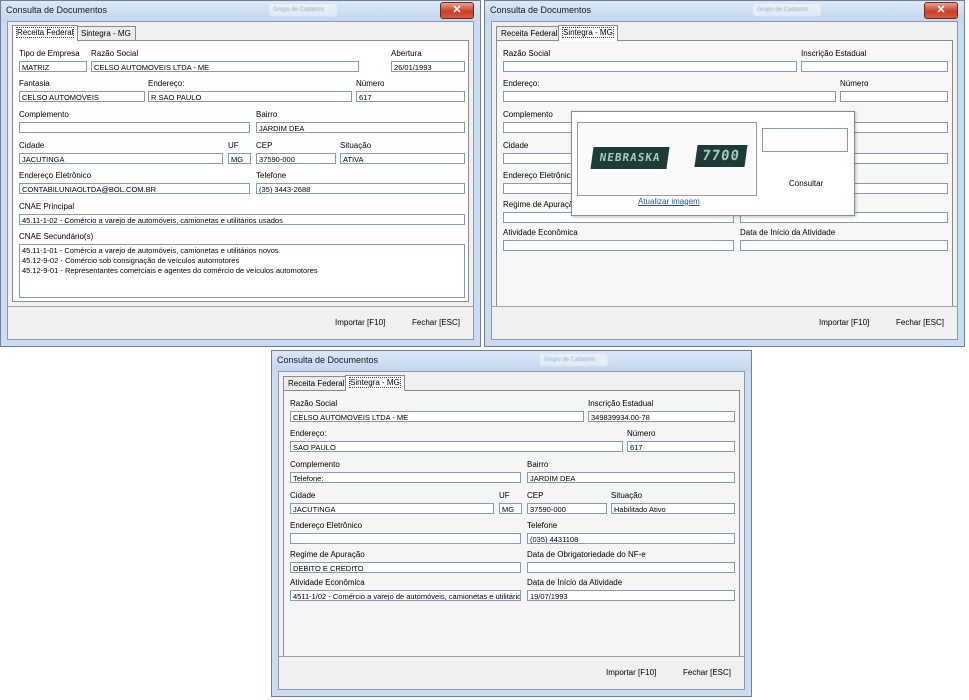 Image resolution: width=969 pixels, height=700 pixels. Describe the element at coordinates (586, 554) in the screenshot. I see `data-obrigatoriedade-label: Data de Obrigatoriedade do NF-e` at that location.